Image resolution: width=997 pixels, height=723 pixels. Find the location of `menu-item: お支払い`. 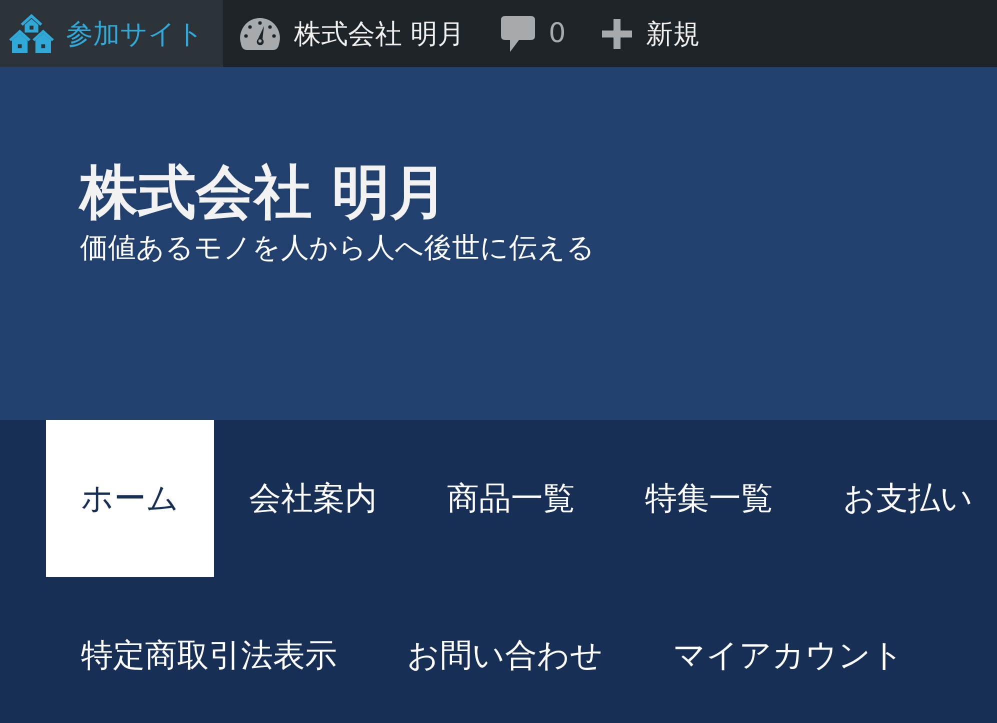

menu-item: お支払い is located at coordinates (902, 498).